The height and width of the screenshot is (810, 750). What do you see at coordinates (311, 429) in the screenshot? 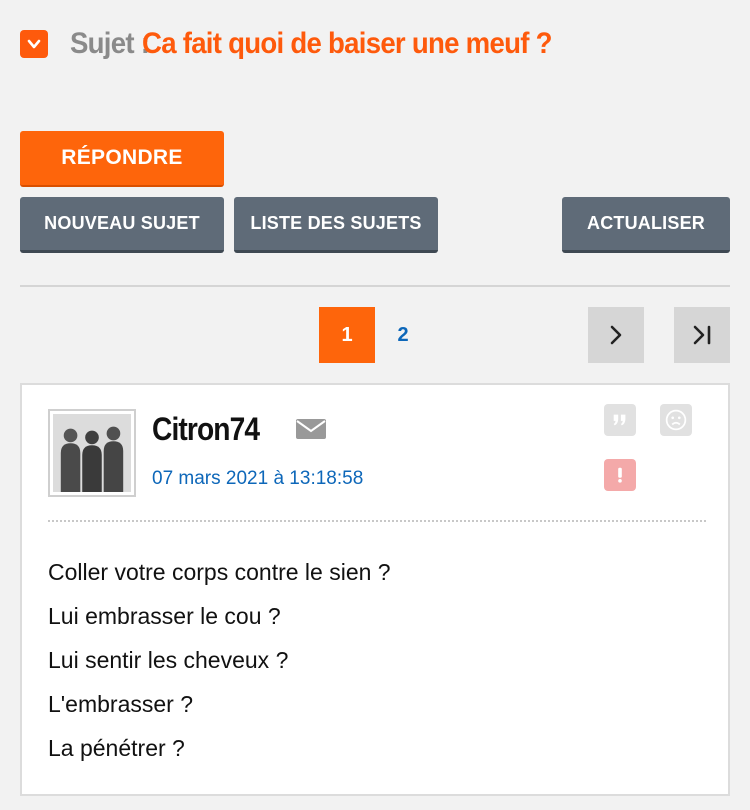
I see `mail-icon` at bounding box center [311, 429].